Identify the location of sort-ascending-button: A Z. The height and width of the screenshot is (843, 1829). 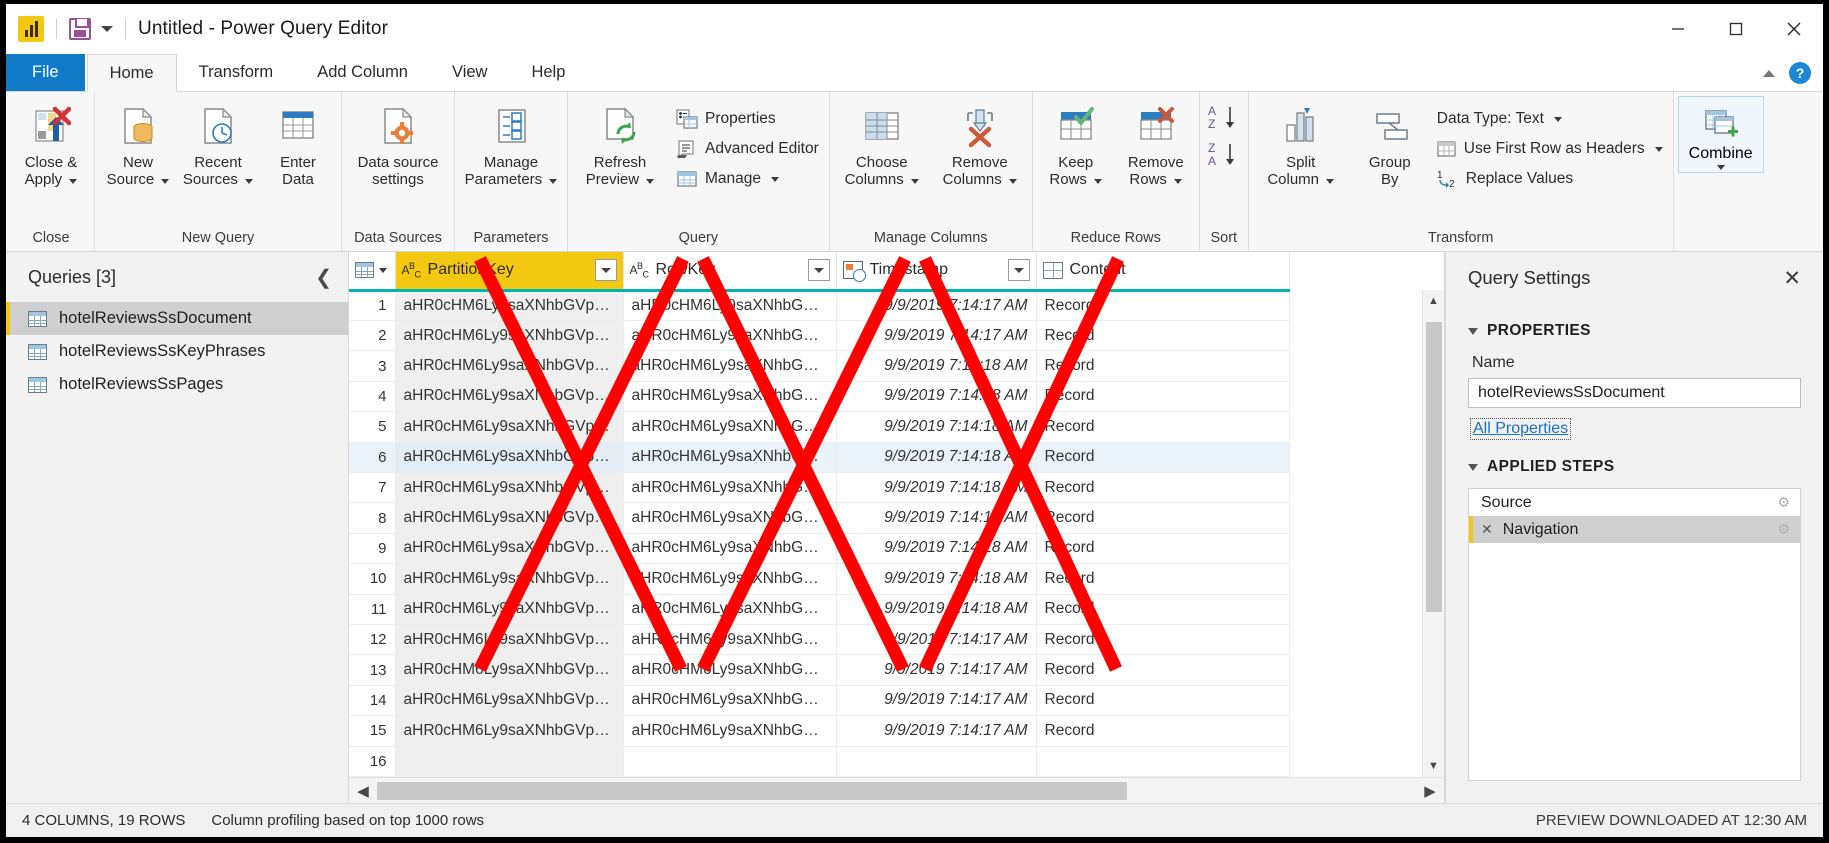
(1224, 119).